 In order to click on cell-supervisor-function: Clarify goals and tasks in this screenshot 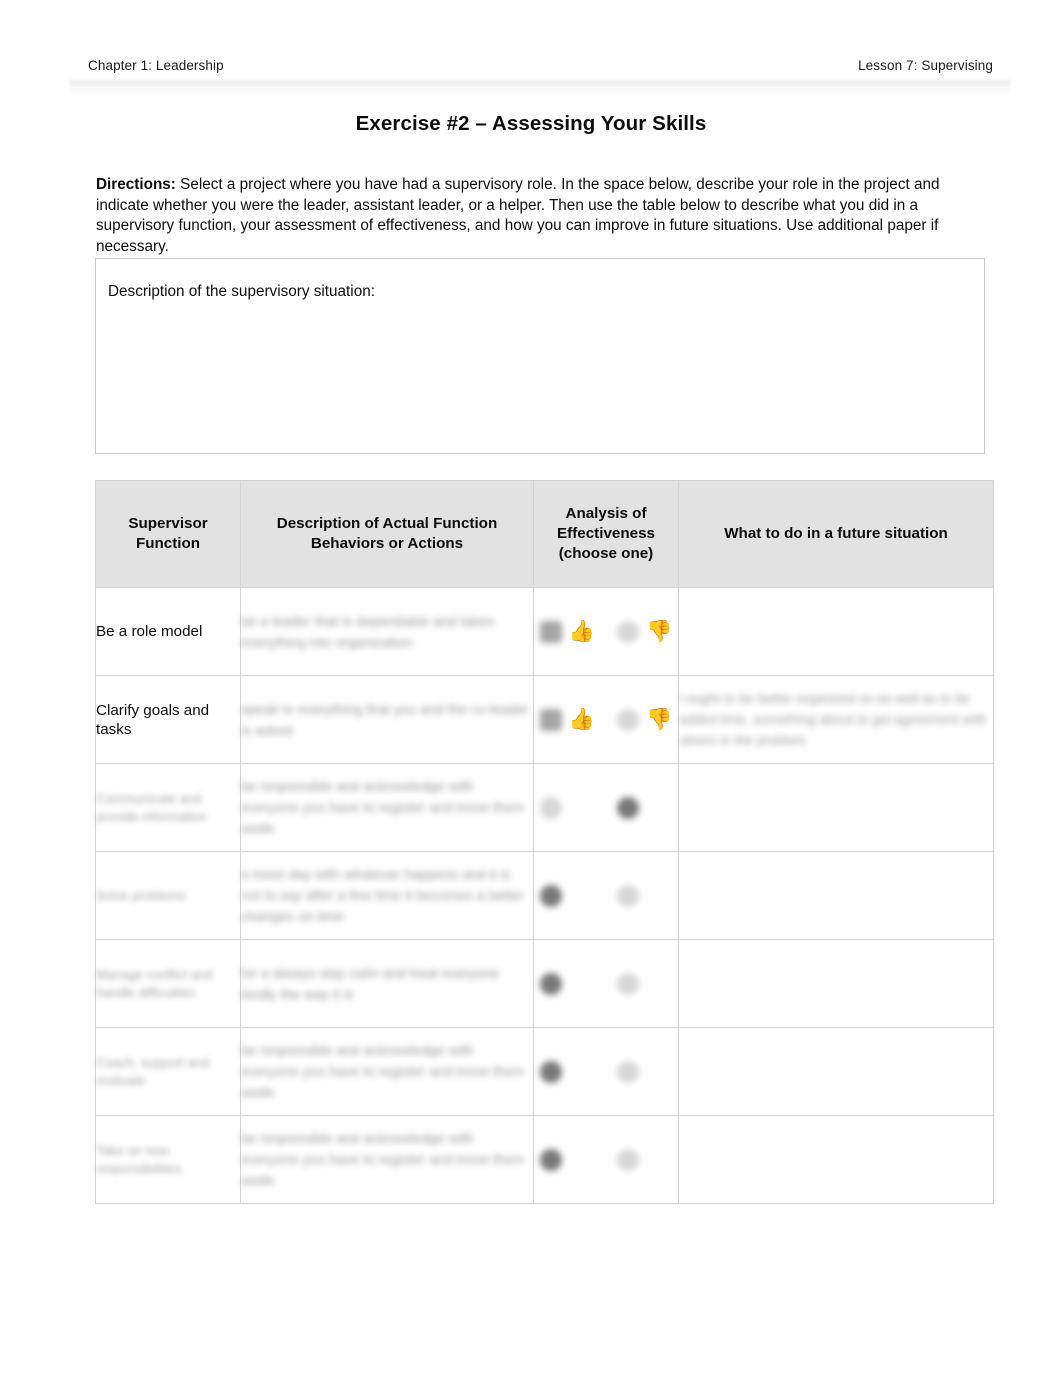, I will do `click(168, 719)`.